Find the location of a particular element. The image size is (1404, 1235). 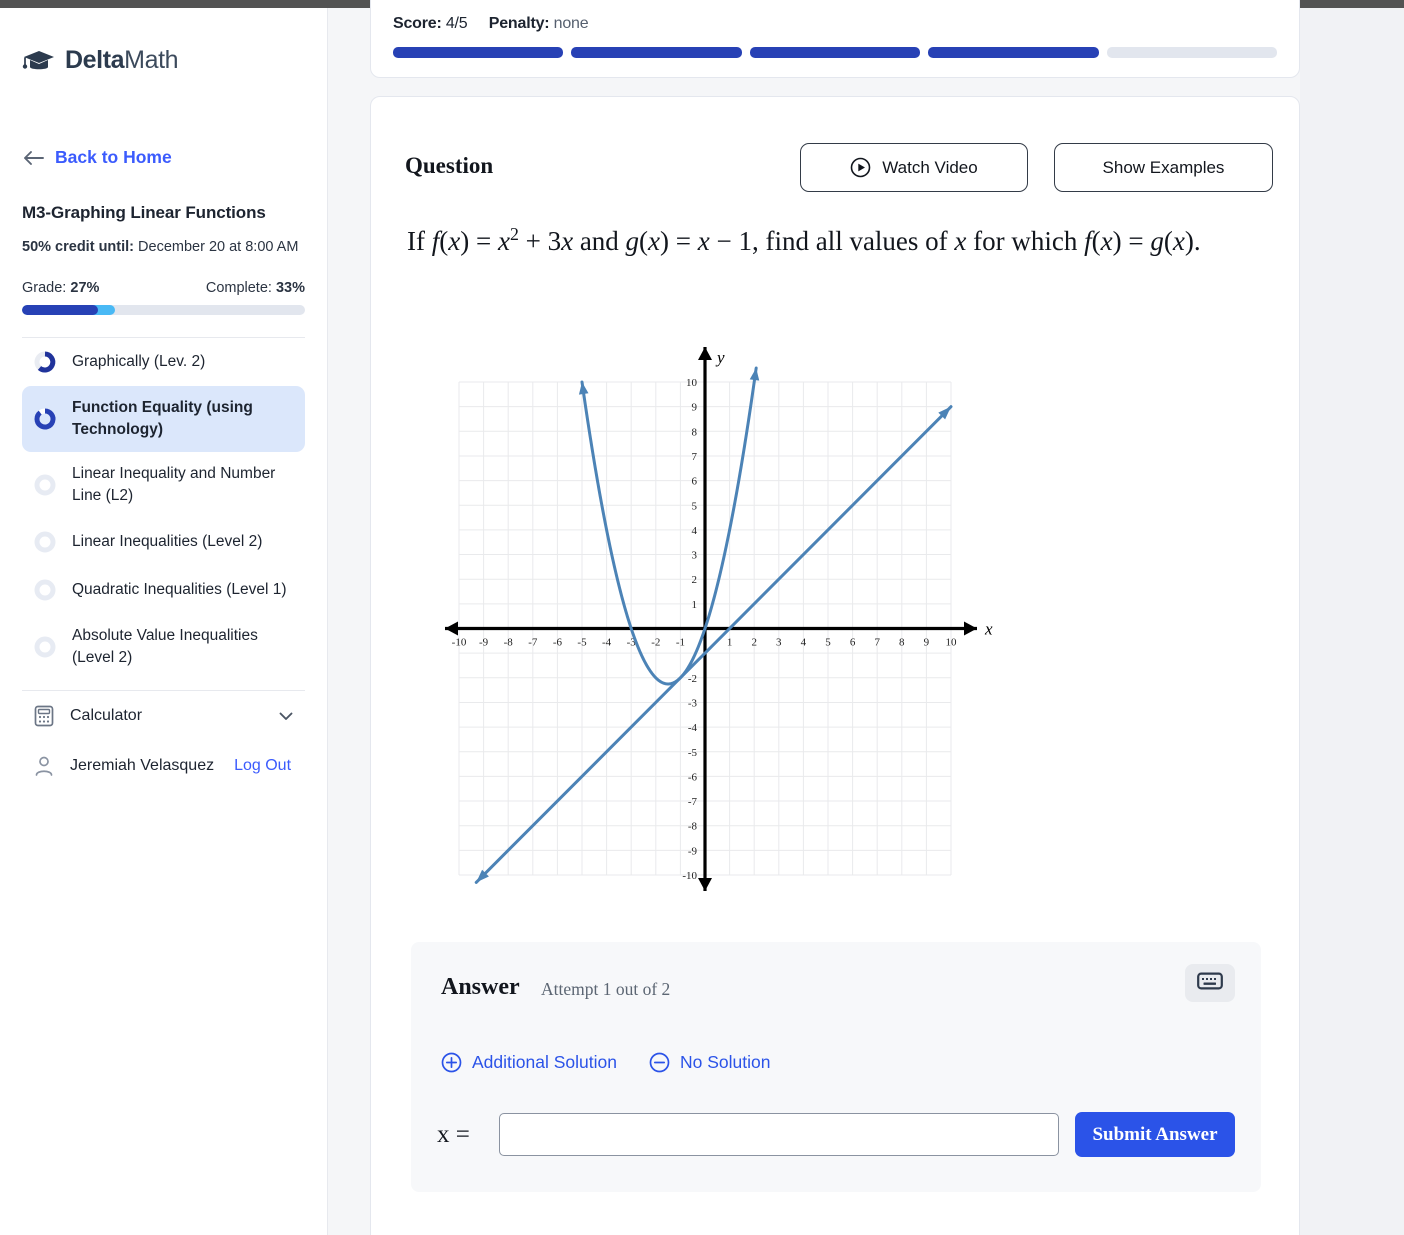

answer-input-row: x = Submit Answer is located at coordinates (836, 1134).